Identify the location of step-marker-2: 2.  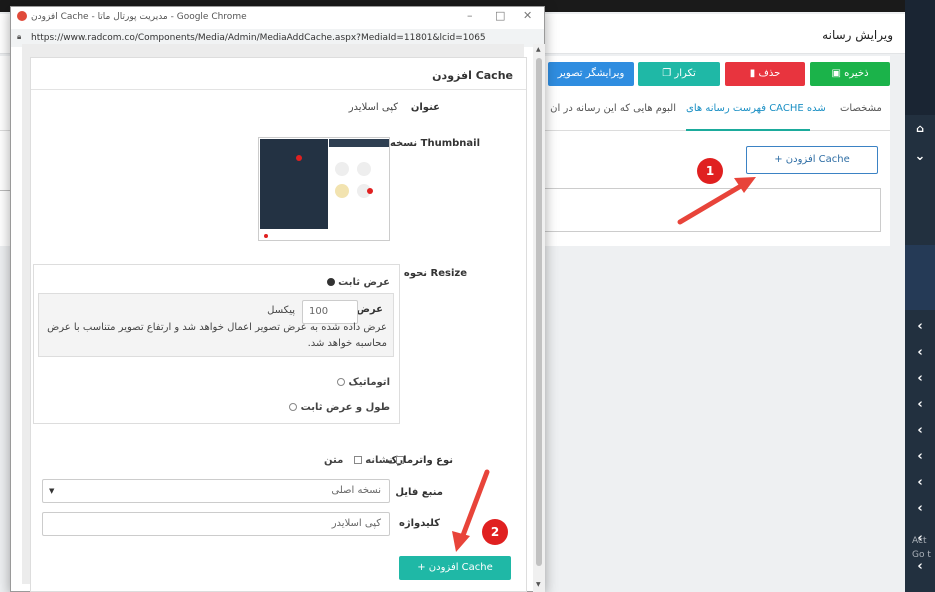
(495, 532).